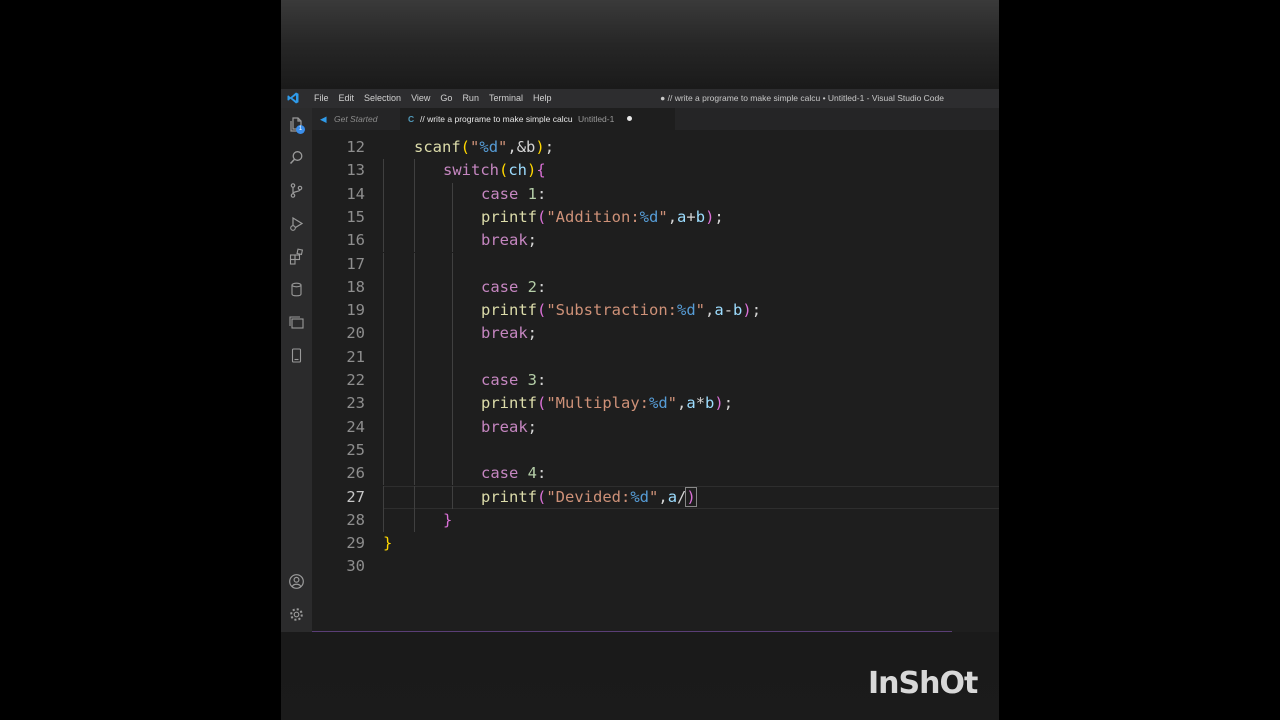  I want to click on code-line: 18 case 2:, so click(655, 287).